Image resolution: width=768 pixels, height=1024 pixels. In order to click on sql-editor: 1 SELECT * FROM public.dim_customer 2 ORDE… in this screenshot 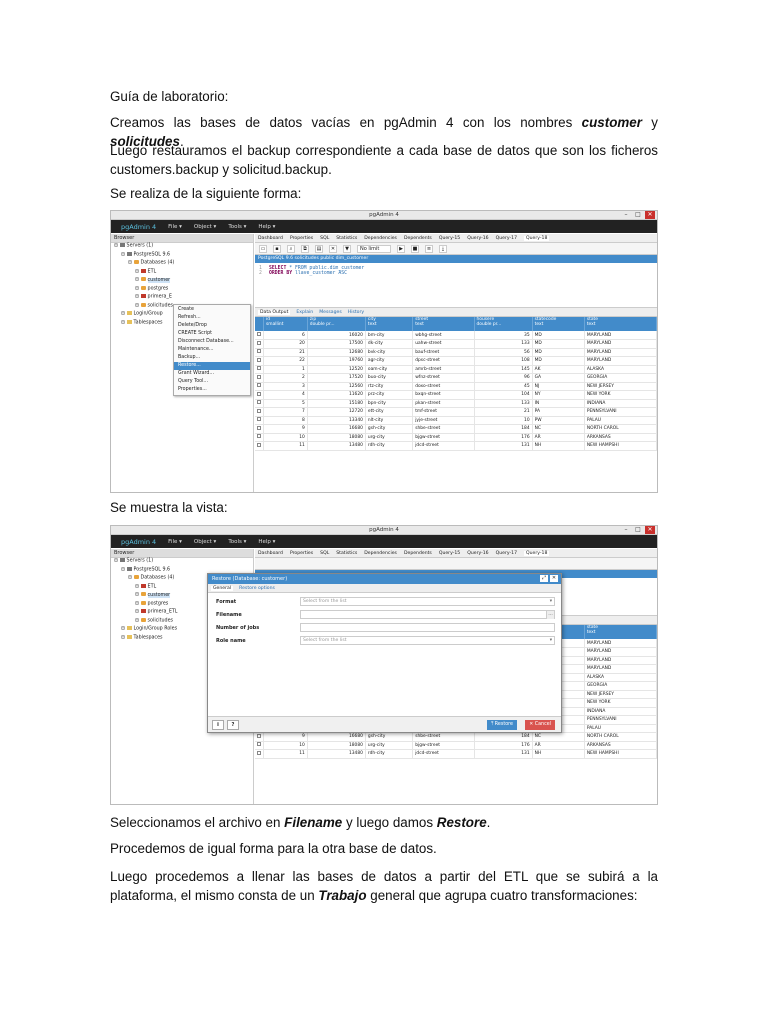, I will do `click(456, 285)`.